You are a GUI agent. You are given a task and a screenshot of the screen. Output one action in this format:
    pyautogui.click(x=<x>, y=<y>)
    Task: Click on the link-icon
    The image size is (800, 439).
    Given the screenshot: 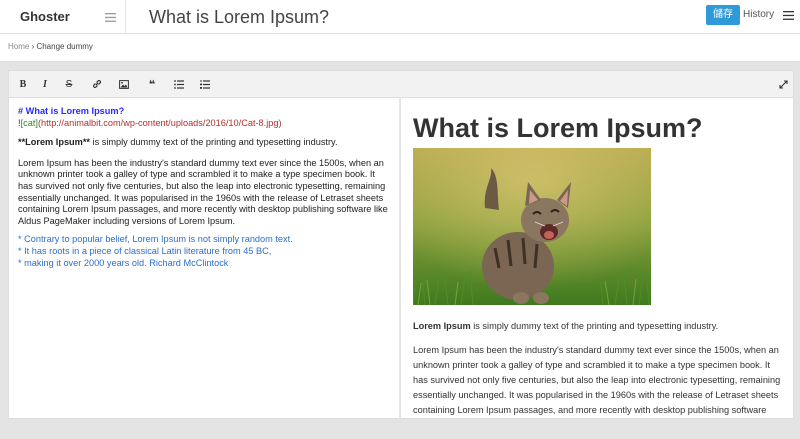 What is the action you would take?
    pyautogui.click(x=97, y=84)
    